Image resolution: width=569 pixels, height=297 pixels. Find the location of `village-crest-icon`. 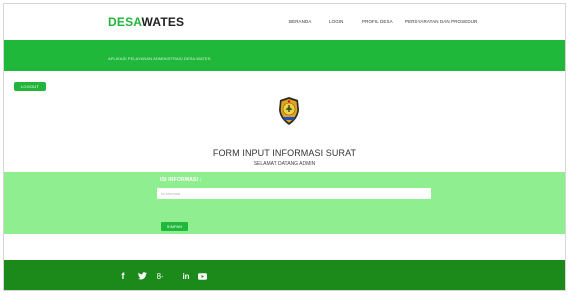

village-crest-icon is located at coordinates (289, 111).